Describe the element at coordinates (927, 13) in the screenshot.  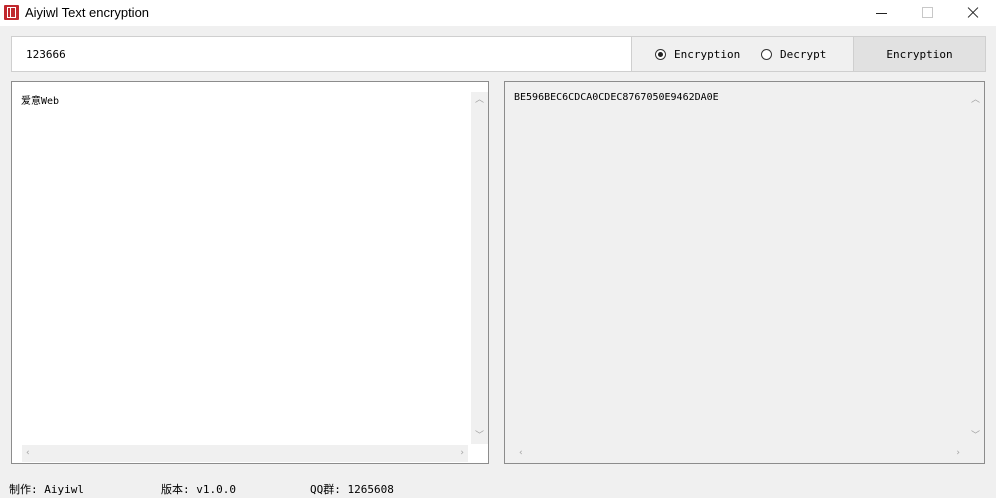
I see `maximize-button` at that location.